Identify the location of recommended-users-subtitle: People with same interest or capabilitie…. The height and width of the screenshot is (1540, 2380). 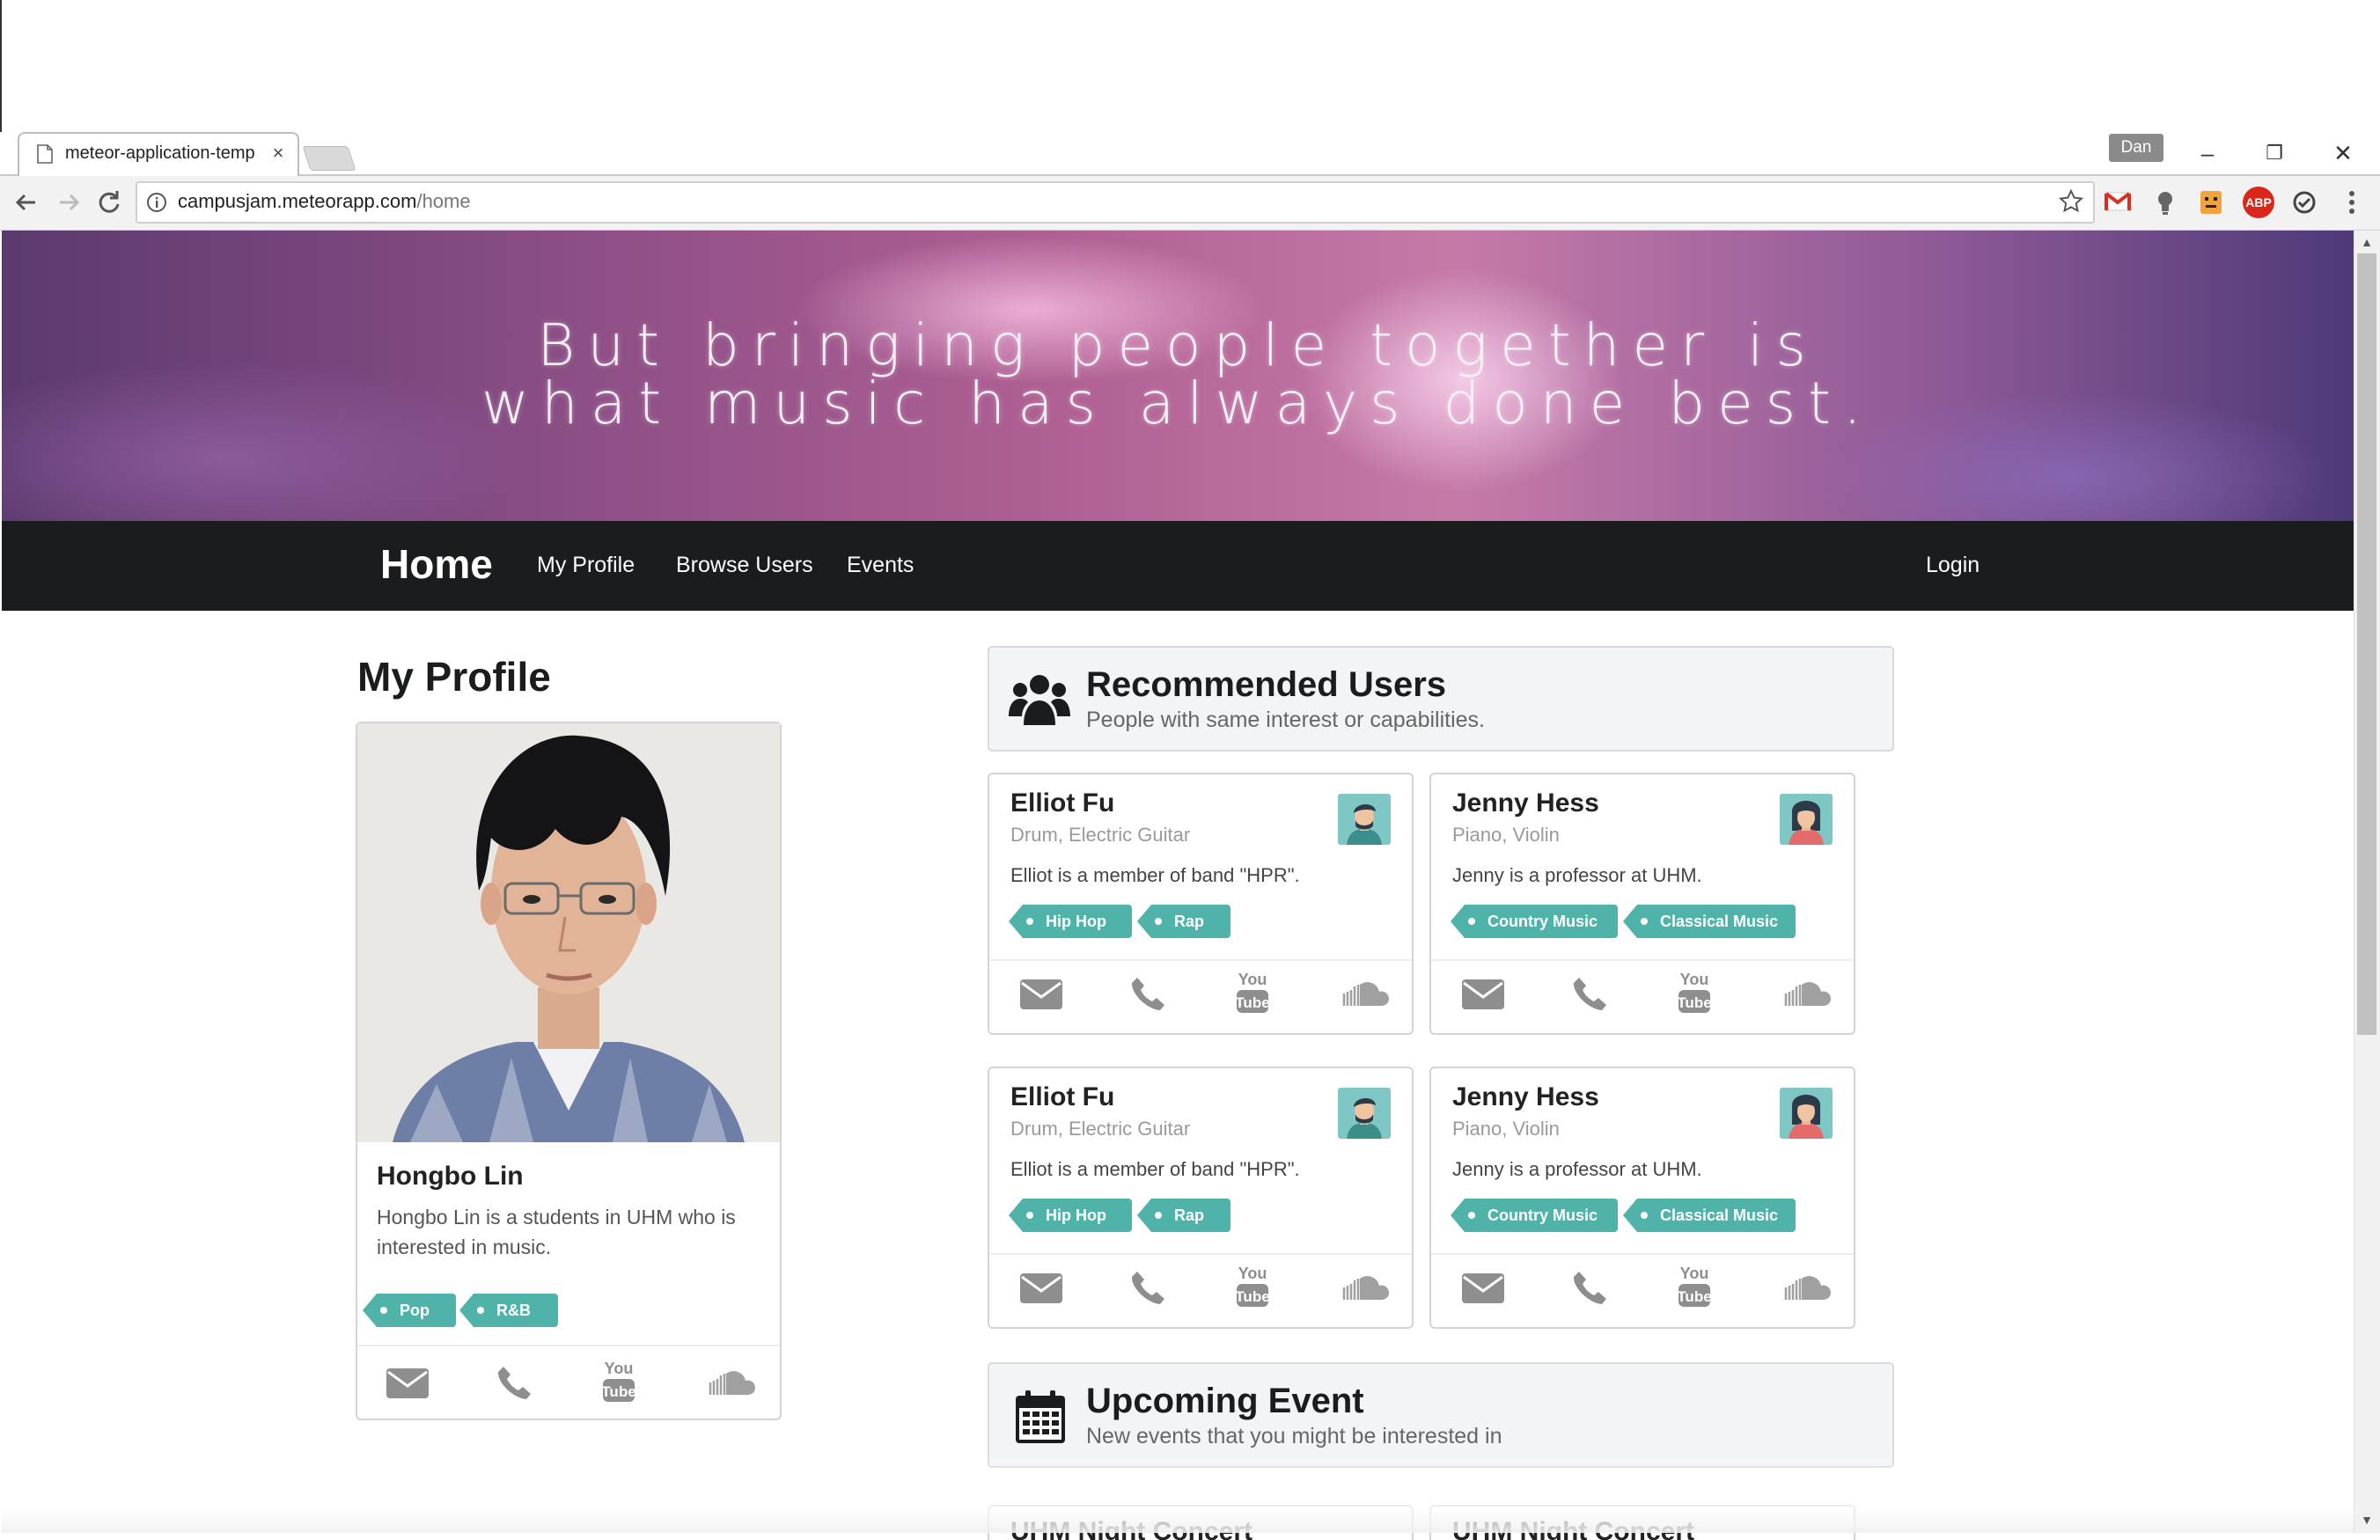
(1286, 720).